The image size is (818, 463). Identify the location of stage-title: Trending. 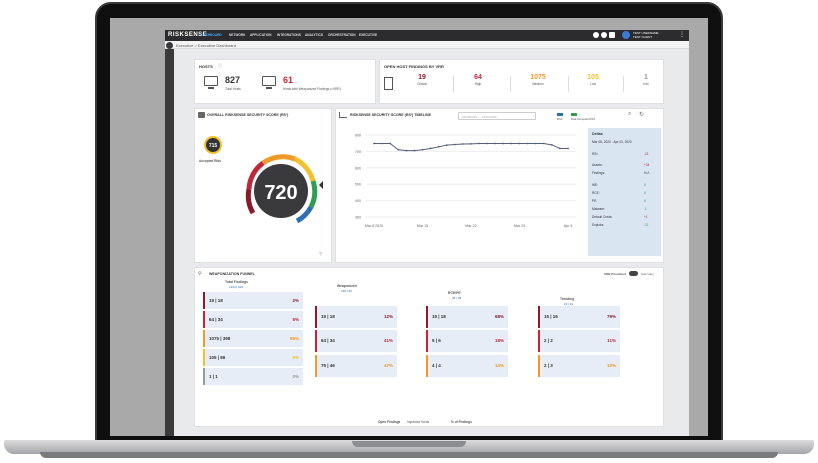
(567, 299).